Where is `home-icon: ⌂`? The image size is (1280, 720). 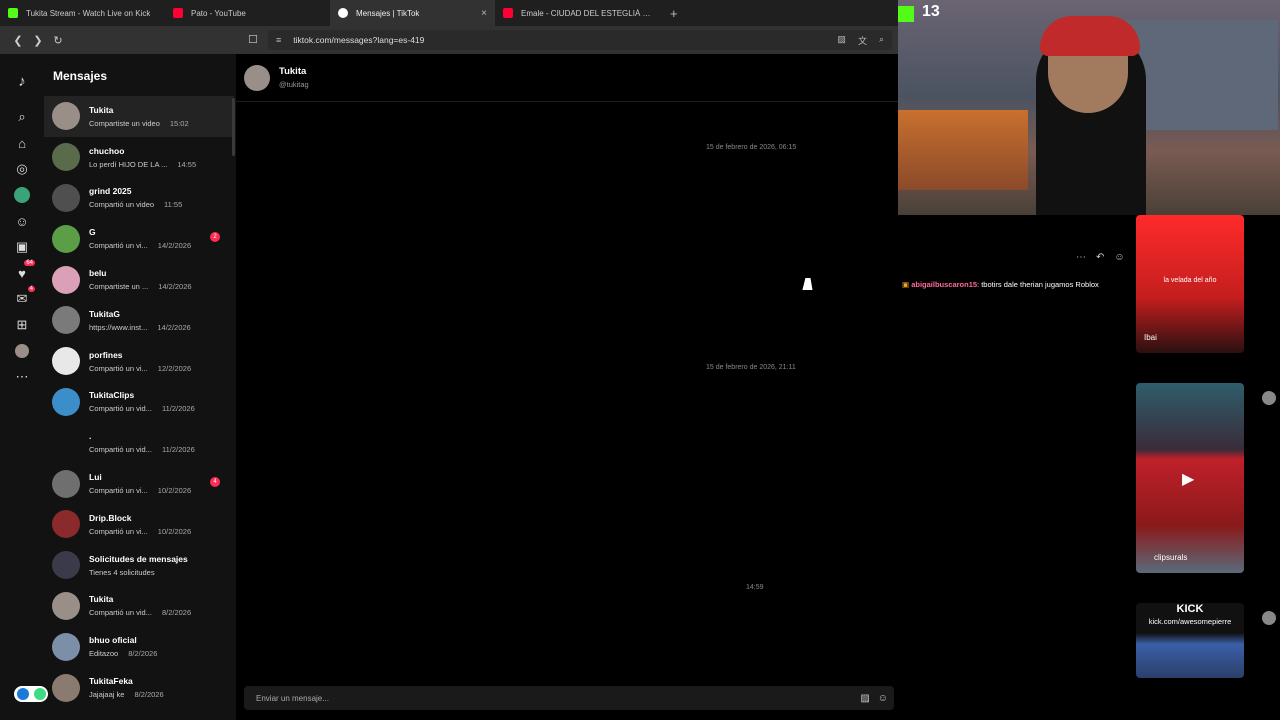 home-icon: ⌂ is located at coordinates (22, 143).